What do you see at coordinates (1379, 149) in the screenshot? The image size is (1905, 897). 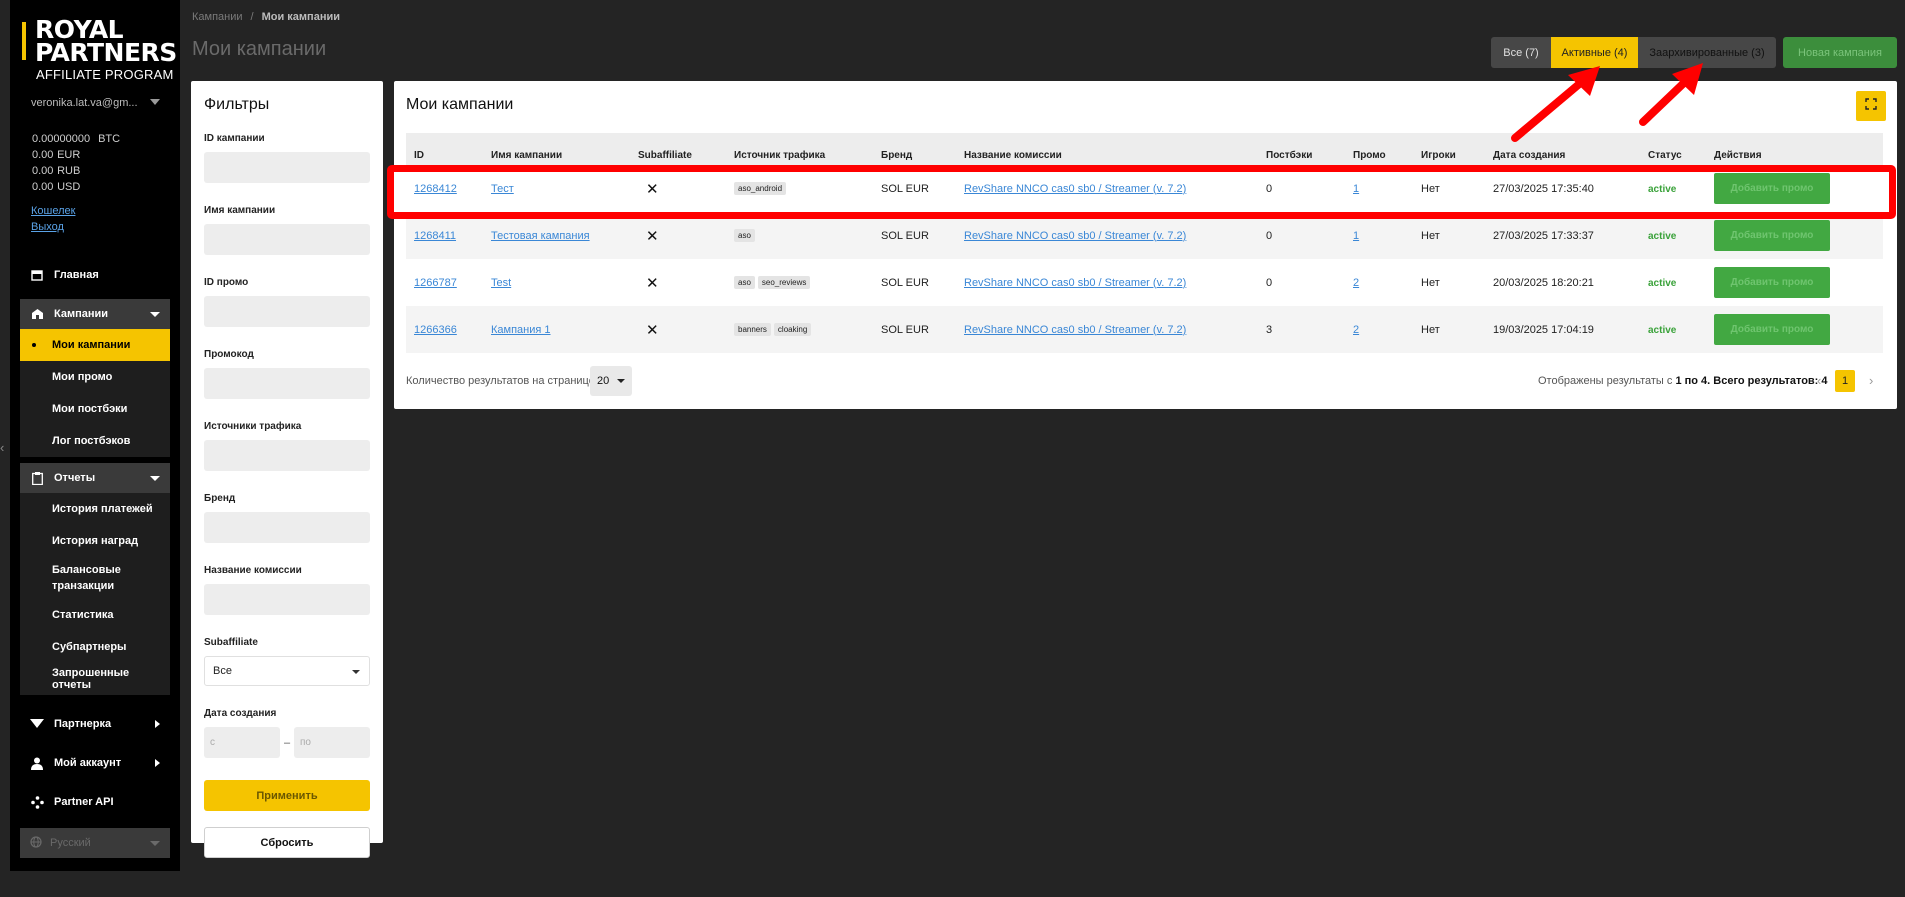 I see `col-promo: Промо` at bounding box center [1379, 149].